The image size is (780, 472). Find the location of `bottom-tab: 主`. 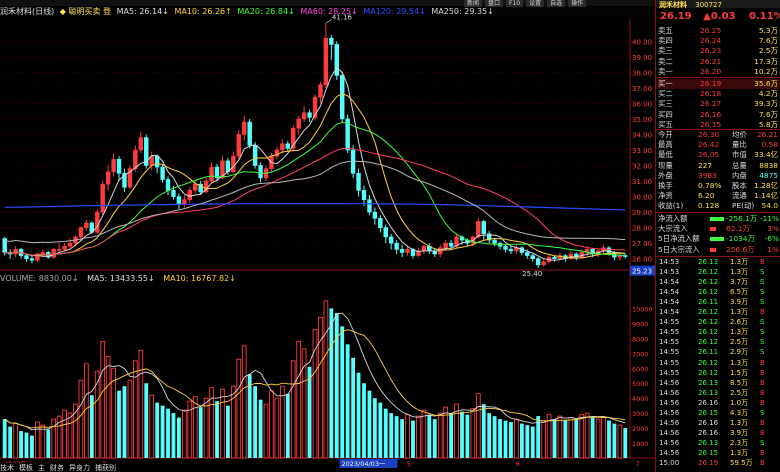

bottom-tab: 主 is located at coordinates (41, 468).